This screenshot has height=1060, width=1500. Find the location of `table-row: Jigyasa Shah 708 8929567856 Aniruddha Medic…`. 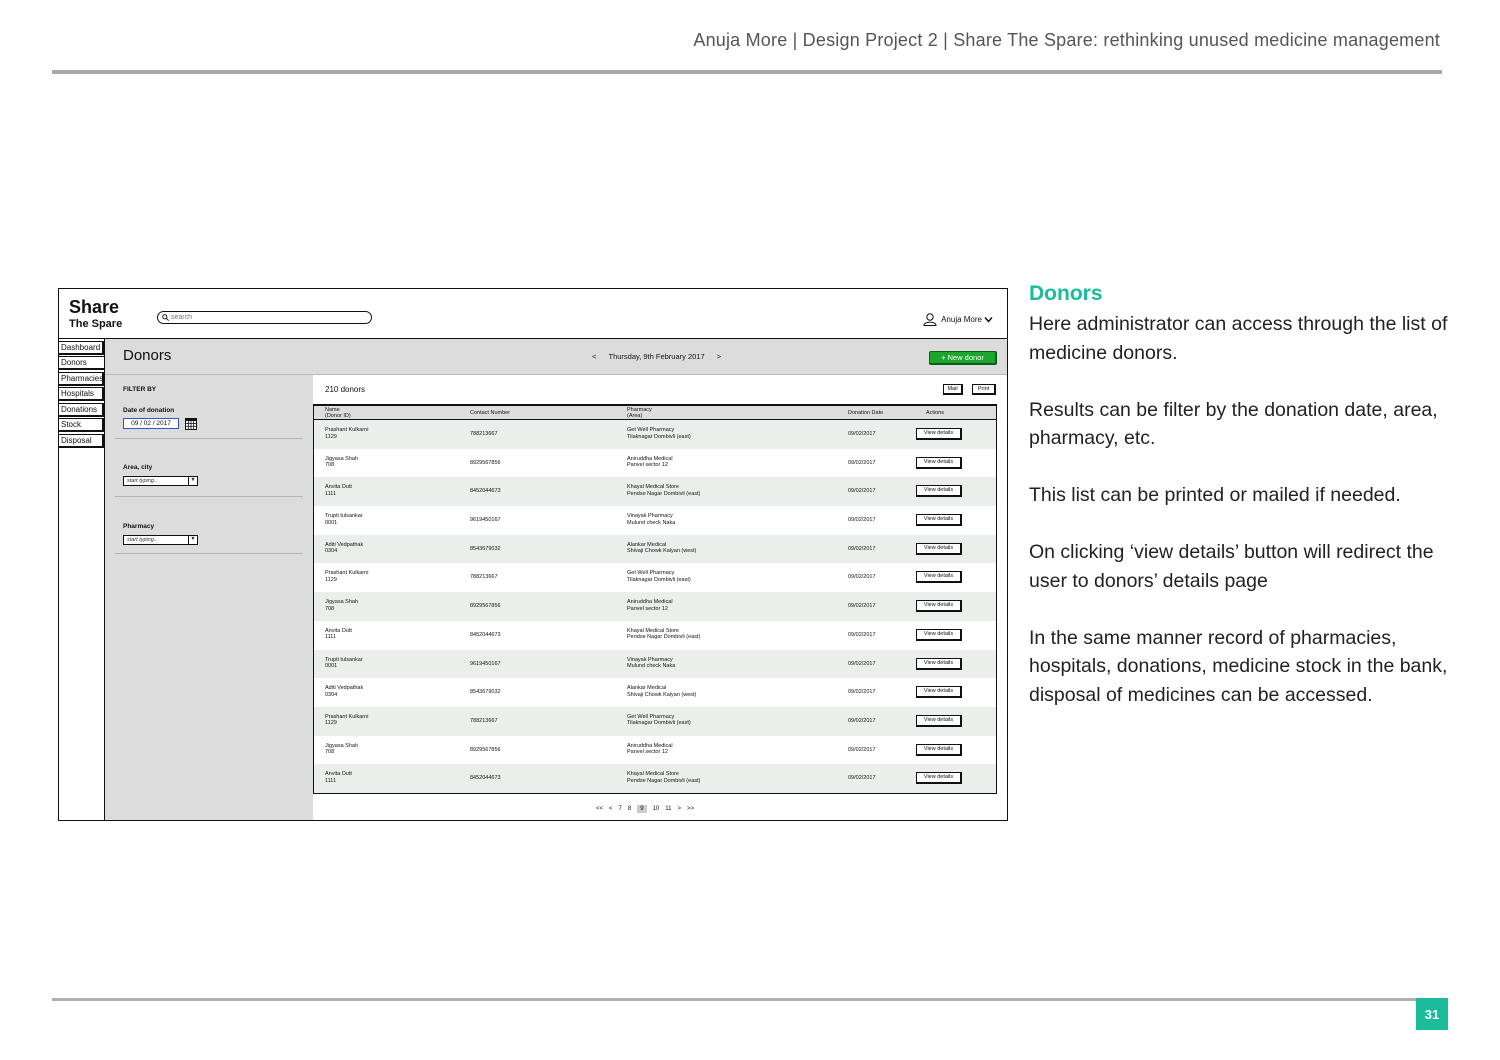

table-row: Jigyasa Shah 708 8929567856 Aniruddha Medic… is located at coordinates (655, 606).